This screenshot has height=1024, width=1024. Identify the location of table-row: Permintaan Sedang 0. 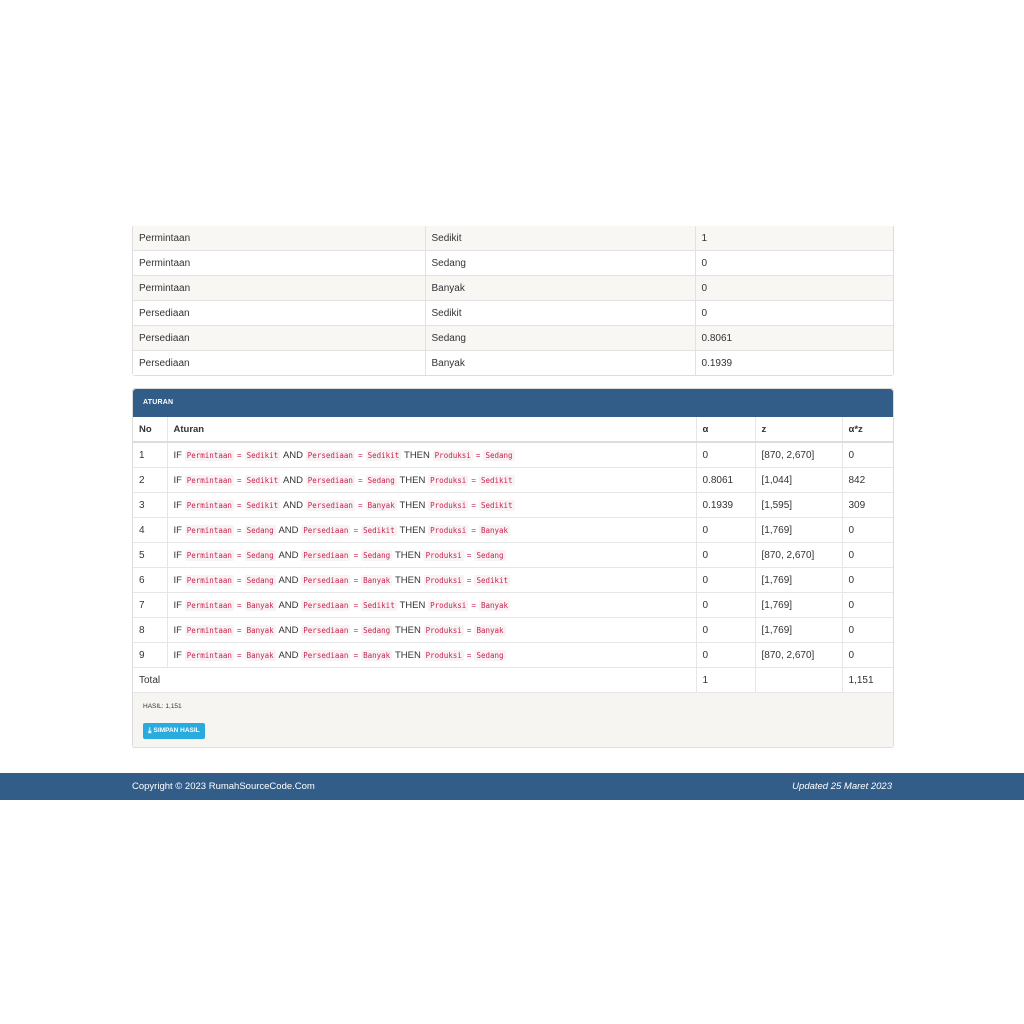
(513, 263).